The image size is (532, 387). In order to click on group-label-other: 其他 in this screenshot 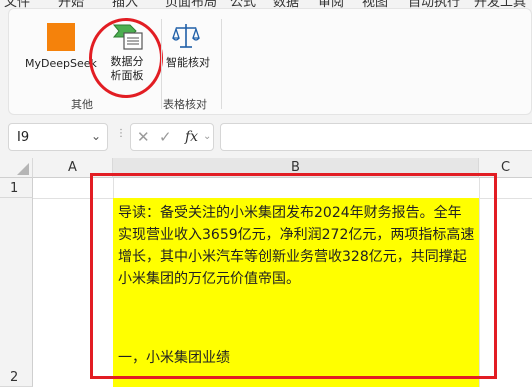, I will do `click(82, 104)`.